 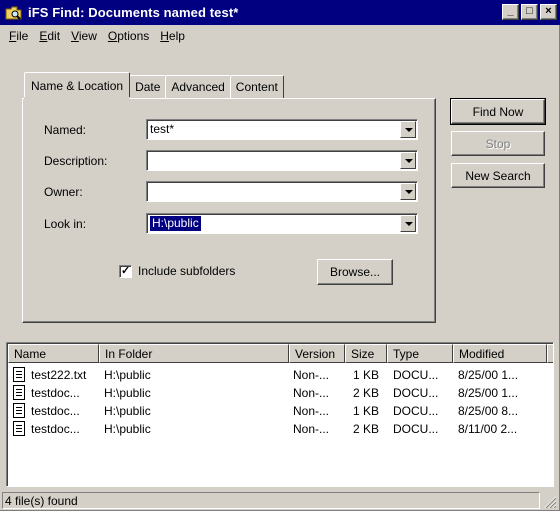 What do you see at coordinates (550, 353) in the screenshot?
I see `column-header-filler` at bounding box center [550, 353].